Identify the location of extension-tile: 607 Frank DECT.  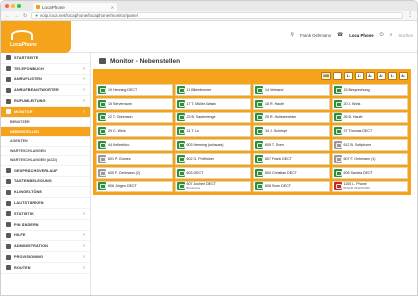
(291, 158).